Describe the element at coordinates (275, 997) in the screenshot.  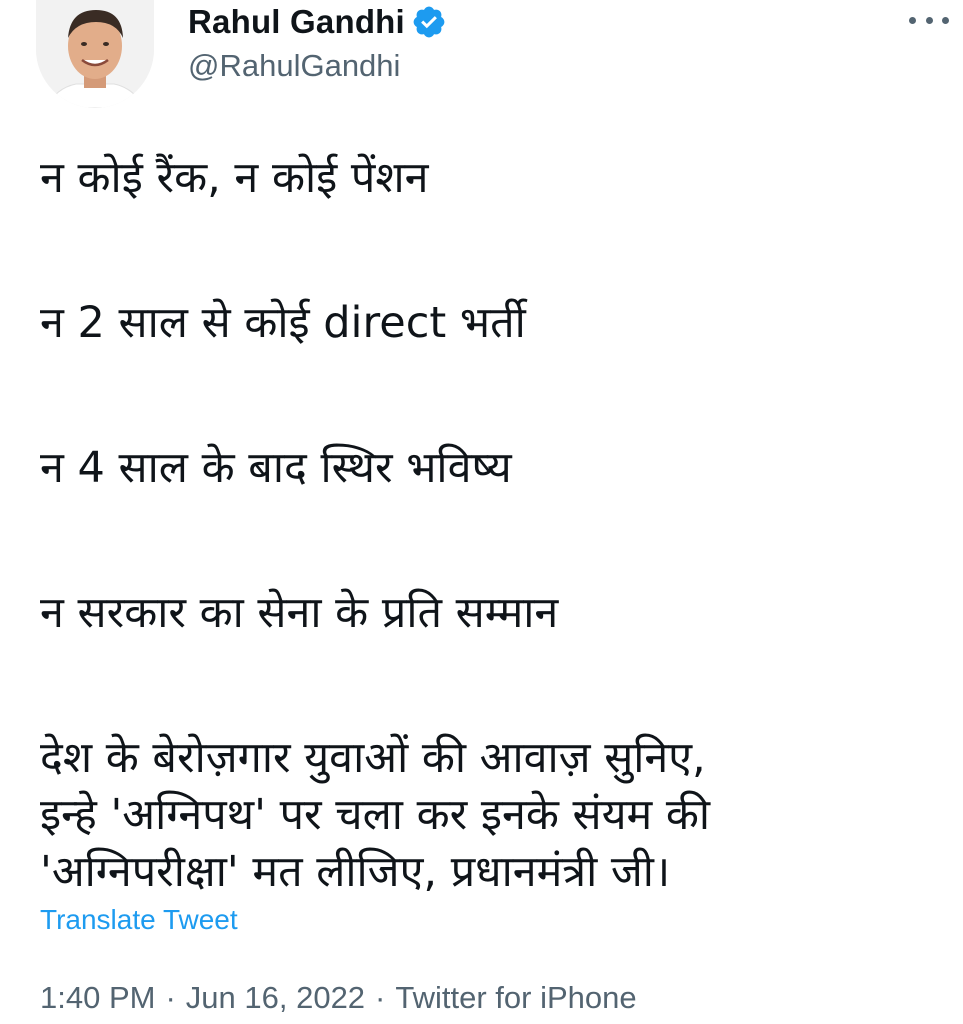
I see `tweet-date: Jun 16, 2022` at that location.